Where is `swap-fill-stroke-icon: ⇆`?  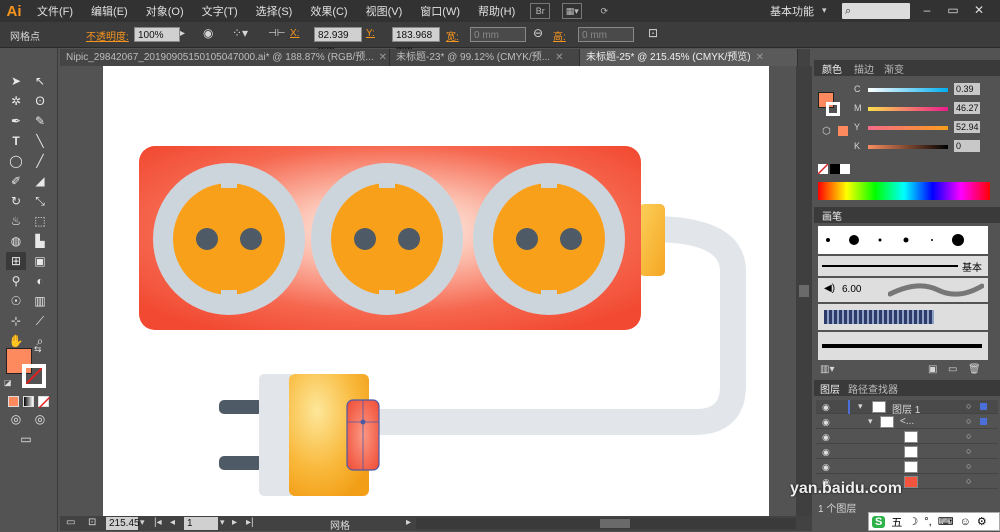 swap-fill-stroke-icon: ⇆ is located at coordinates (38, 349).